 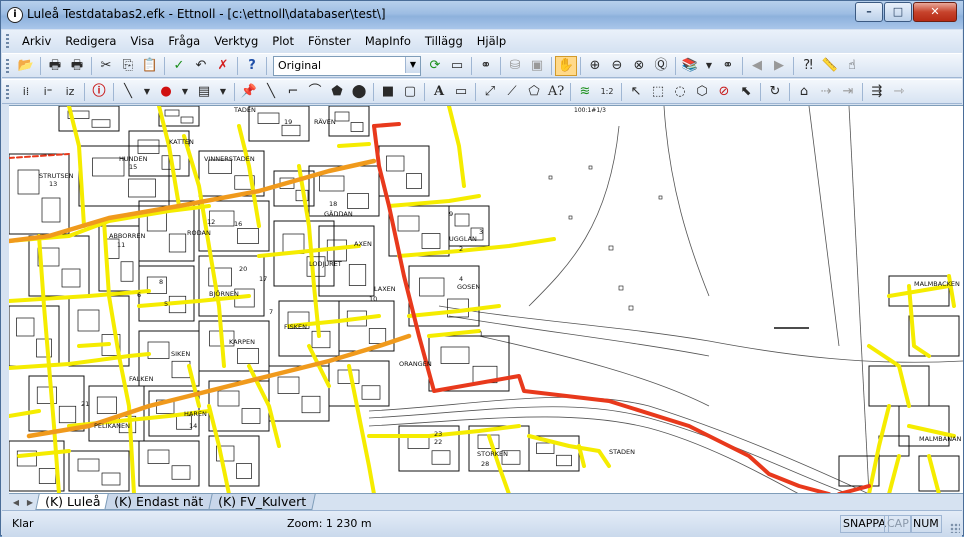 What do you see at coordinates (315, 92) in the screenshot?
I see `draw-arc-icon: ⌒` at bounding box center [315, 92].